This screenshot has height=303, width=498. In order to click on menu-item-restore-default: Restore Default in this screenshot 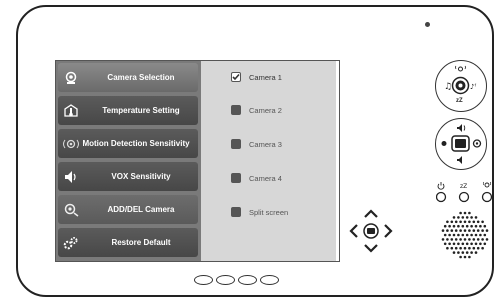, I will do `click(128, 242)`.